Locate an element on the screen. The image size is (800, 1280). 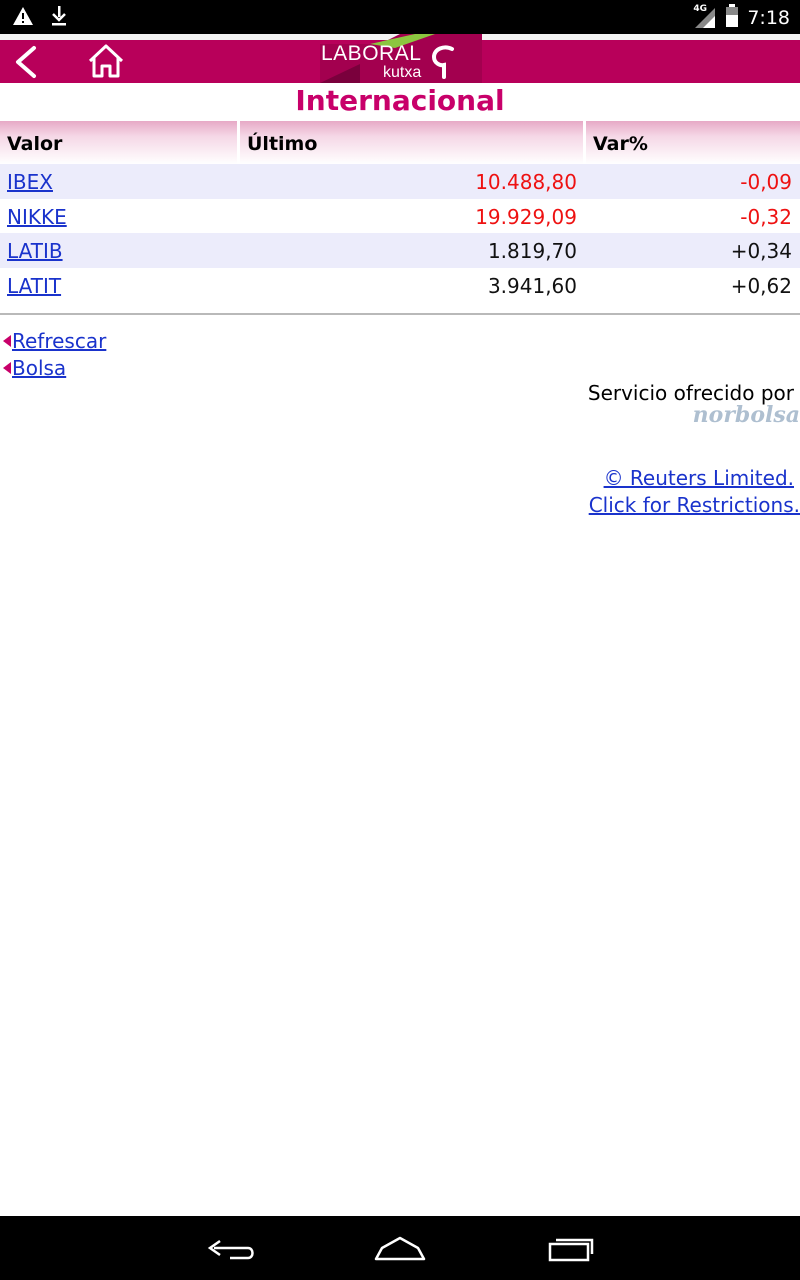
home-nav-button is located at coordinates (400, 1248).